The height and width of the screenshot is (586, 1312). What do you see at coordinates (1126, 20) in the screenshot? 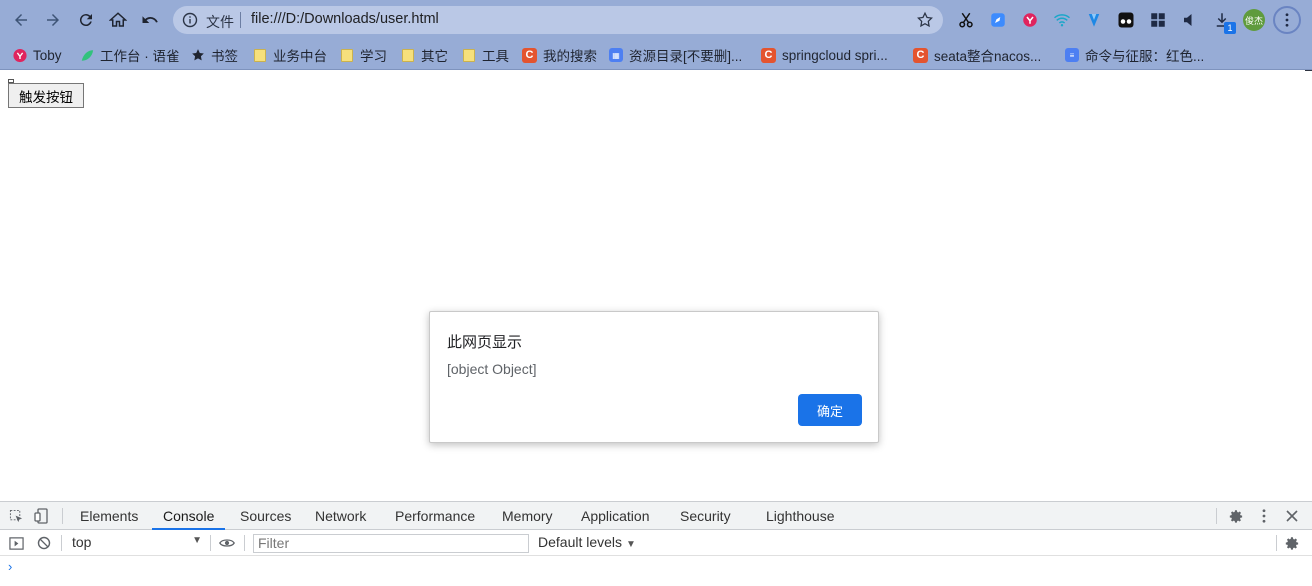
I see `tampermonkey-extension-icon` at bounding box center [1126, 20].